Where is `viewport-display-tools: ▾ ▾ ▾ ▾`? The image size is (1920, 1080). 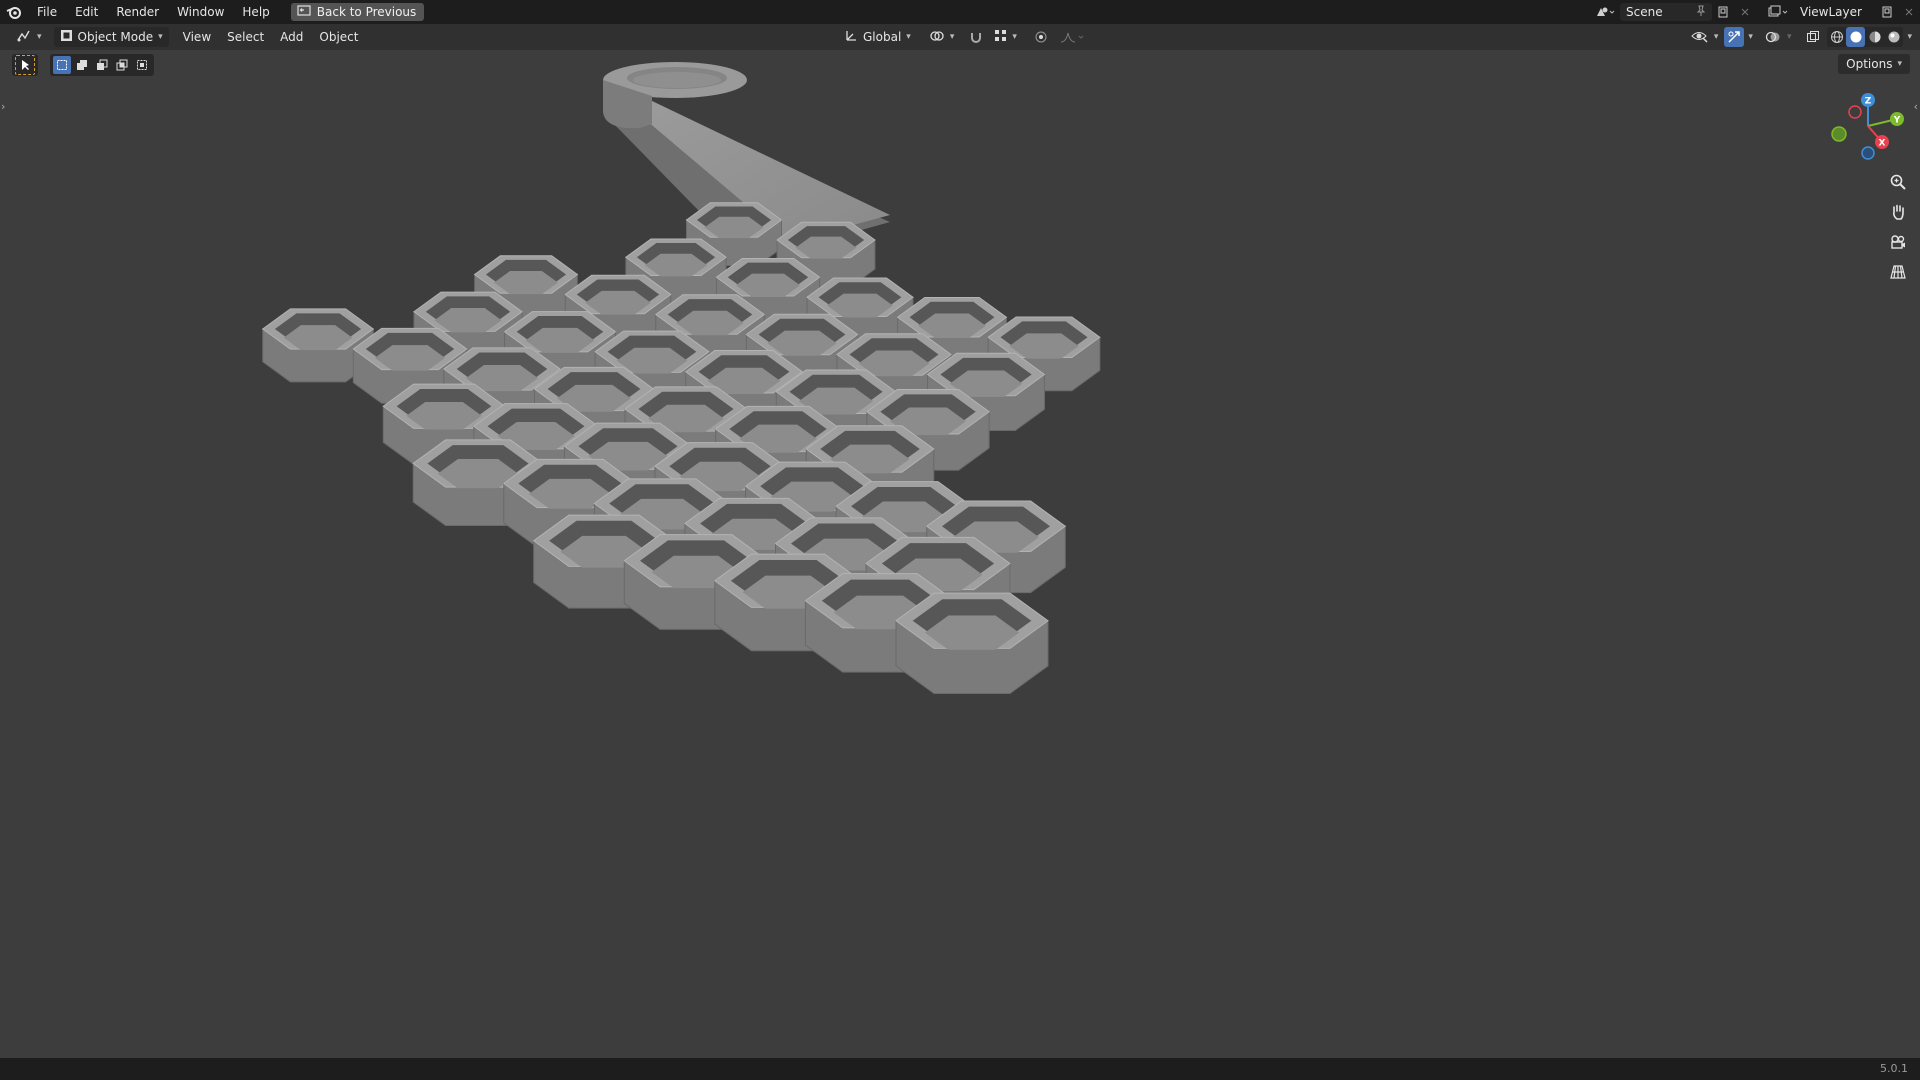 viewport-display-tools: ▾ ▾ ▾ ▾ is located at coordinates (1800, 37).